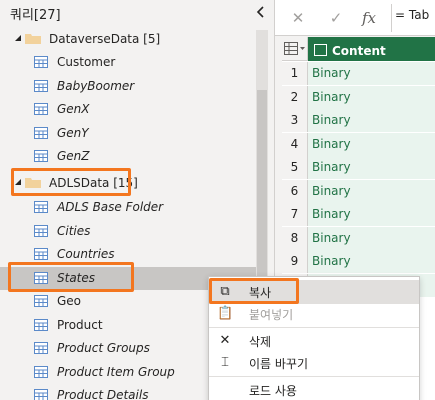 Image resolution: width=435 pixels, height=400 pixels. Describe the element at coordinates (298, 18) in the screenshot. I see `close-icon: ✕` at that location.